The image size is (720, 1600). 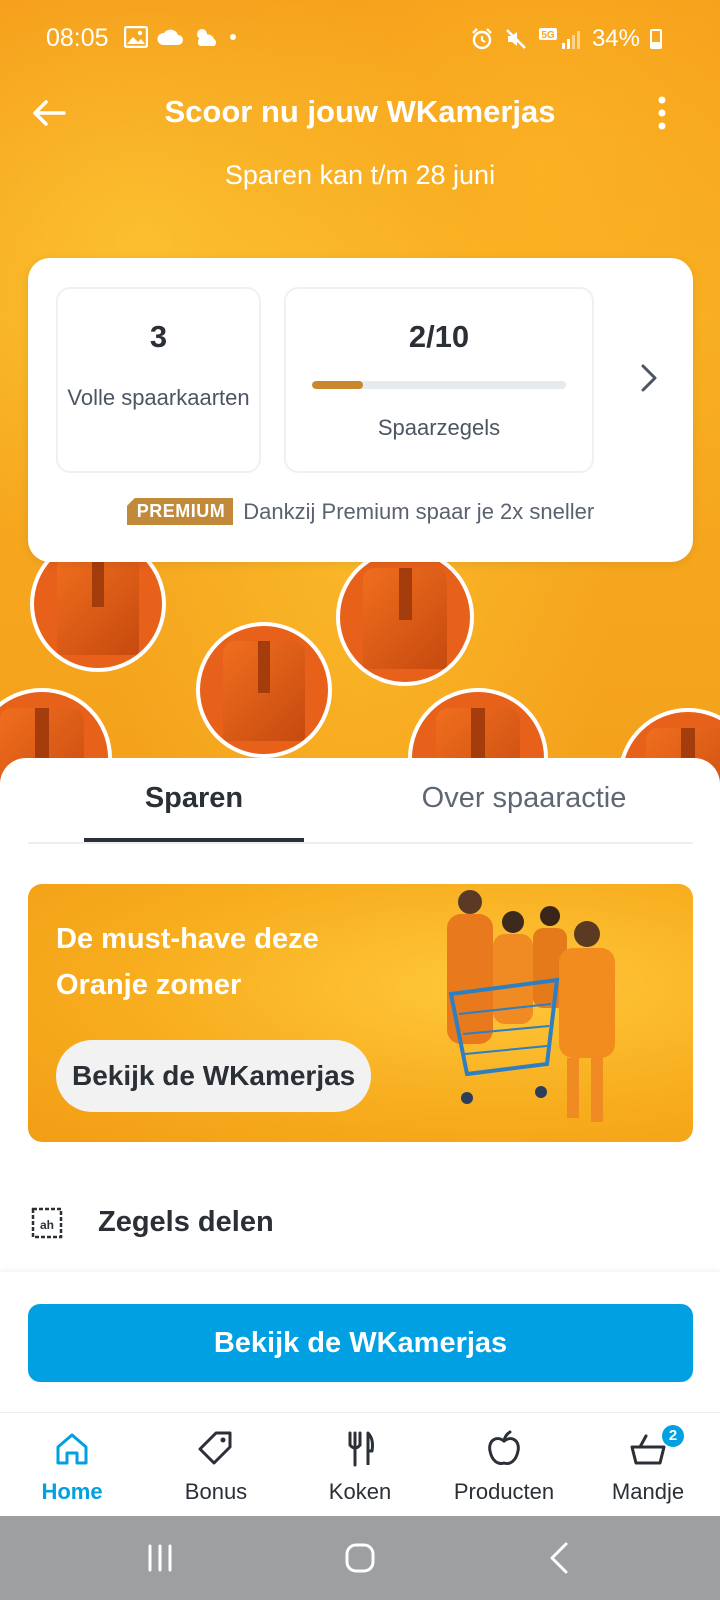 I want to click on status-notification-icons, so click(x=181, y=37).